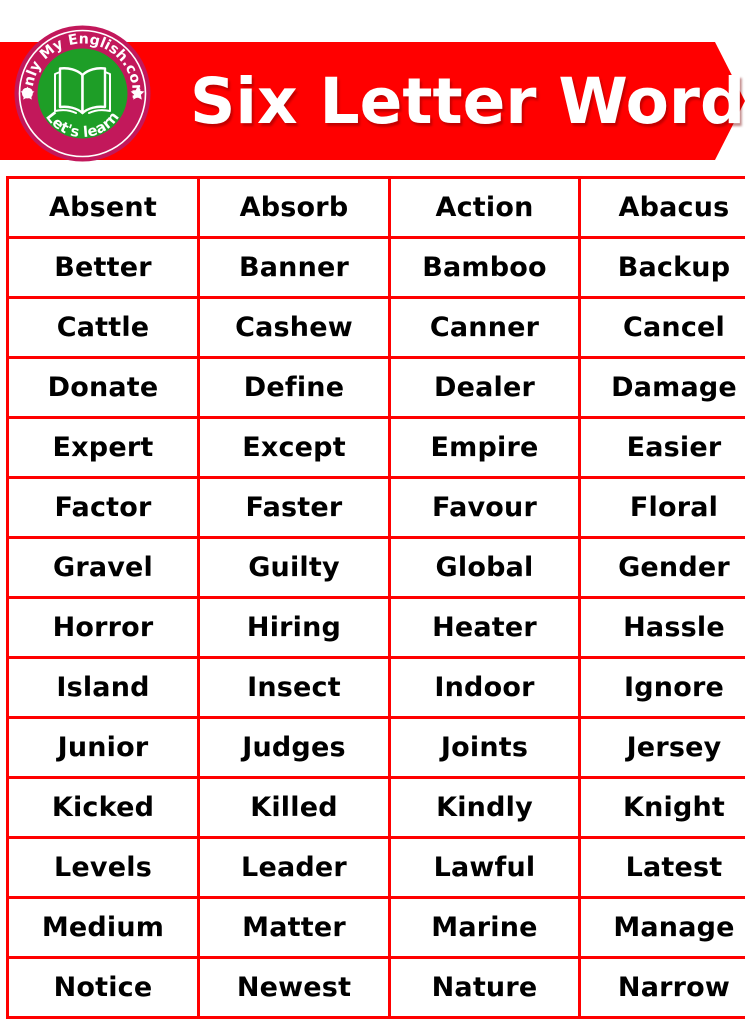  Describe the element at coordinates (661, 447) in the screenshot. I see `word-cell: Easier` at that location.